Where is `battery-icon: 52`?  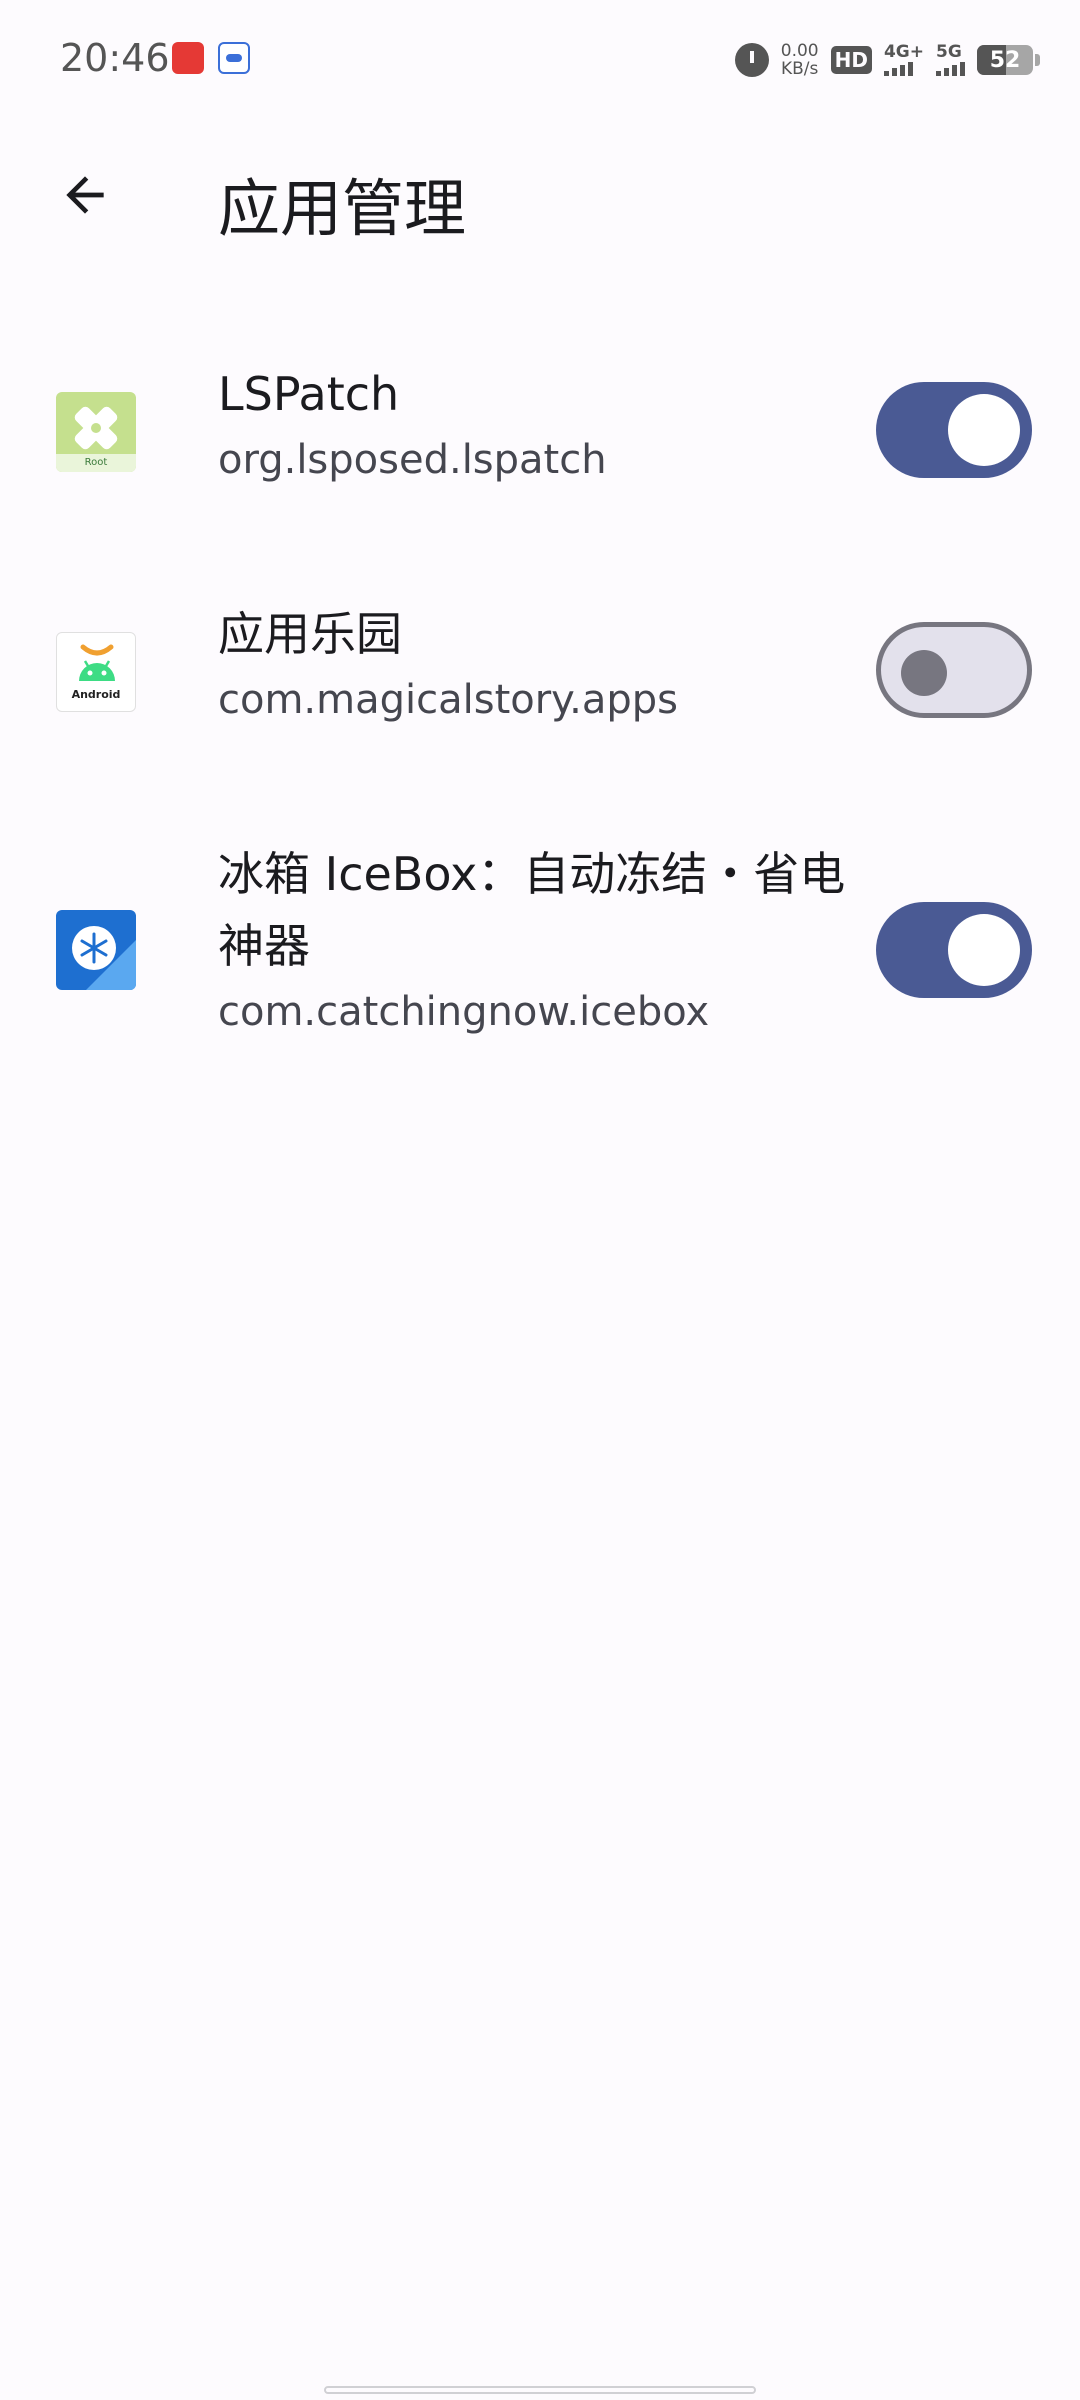
battery-icon: 52 is located at coordinates (1005, 60).